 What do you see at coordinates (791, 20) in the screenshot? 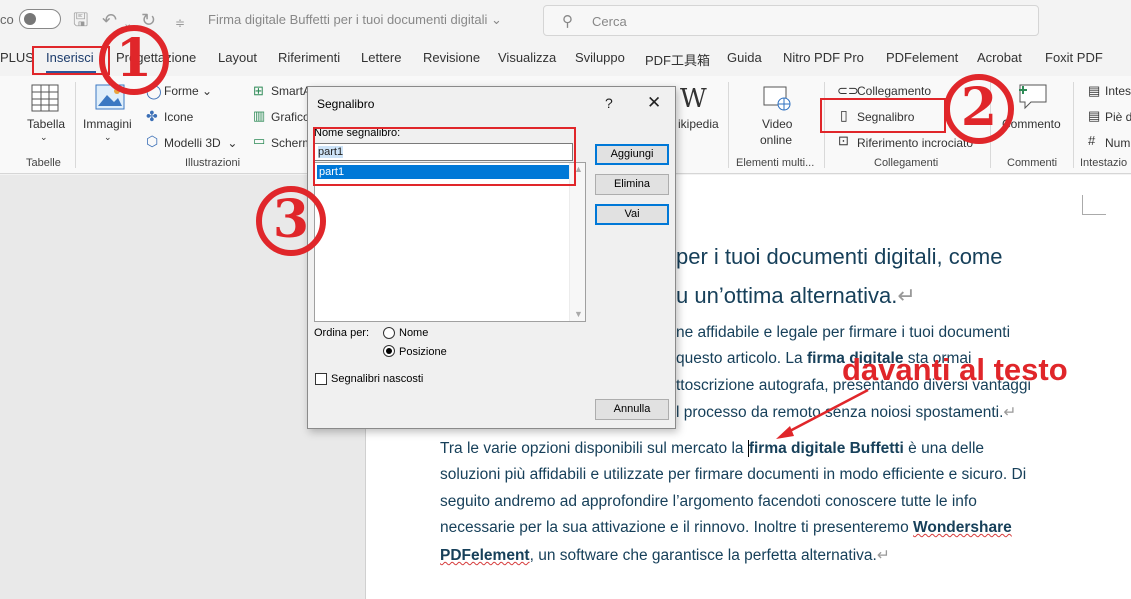
I see `search-box: ⚲ Cerca` at bounding box center [791, 20].